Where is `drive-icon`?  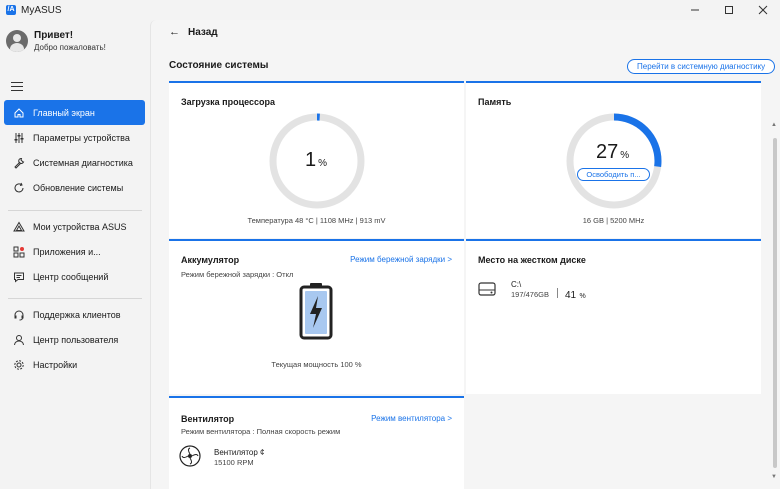
drive-icon is located at coordinates (487, 289).